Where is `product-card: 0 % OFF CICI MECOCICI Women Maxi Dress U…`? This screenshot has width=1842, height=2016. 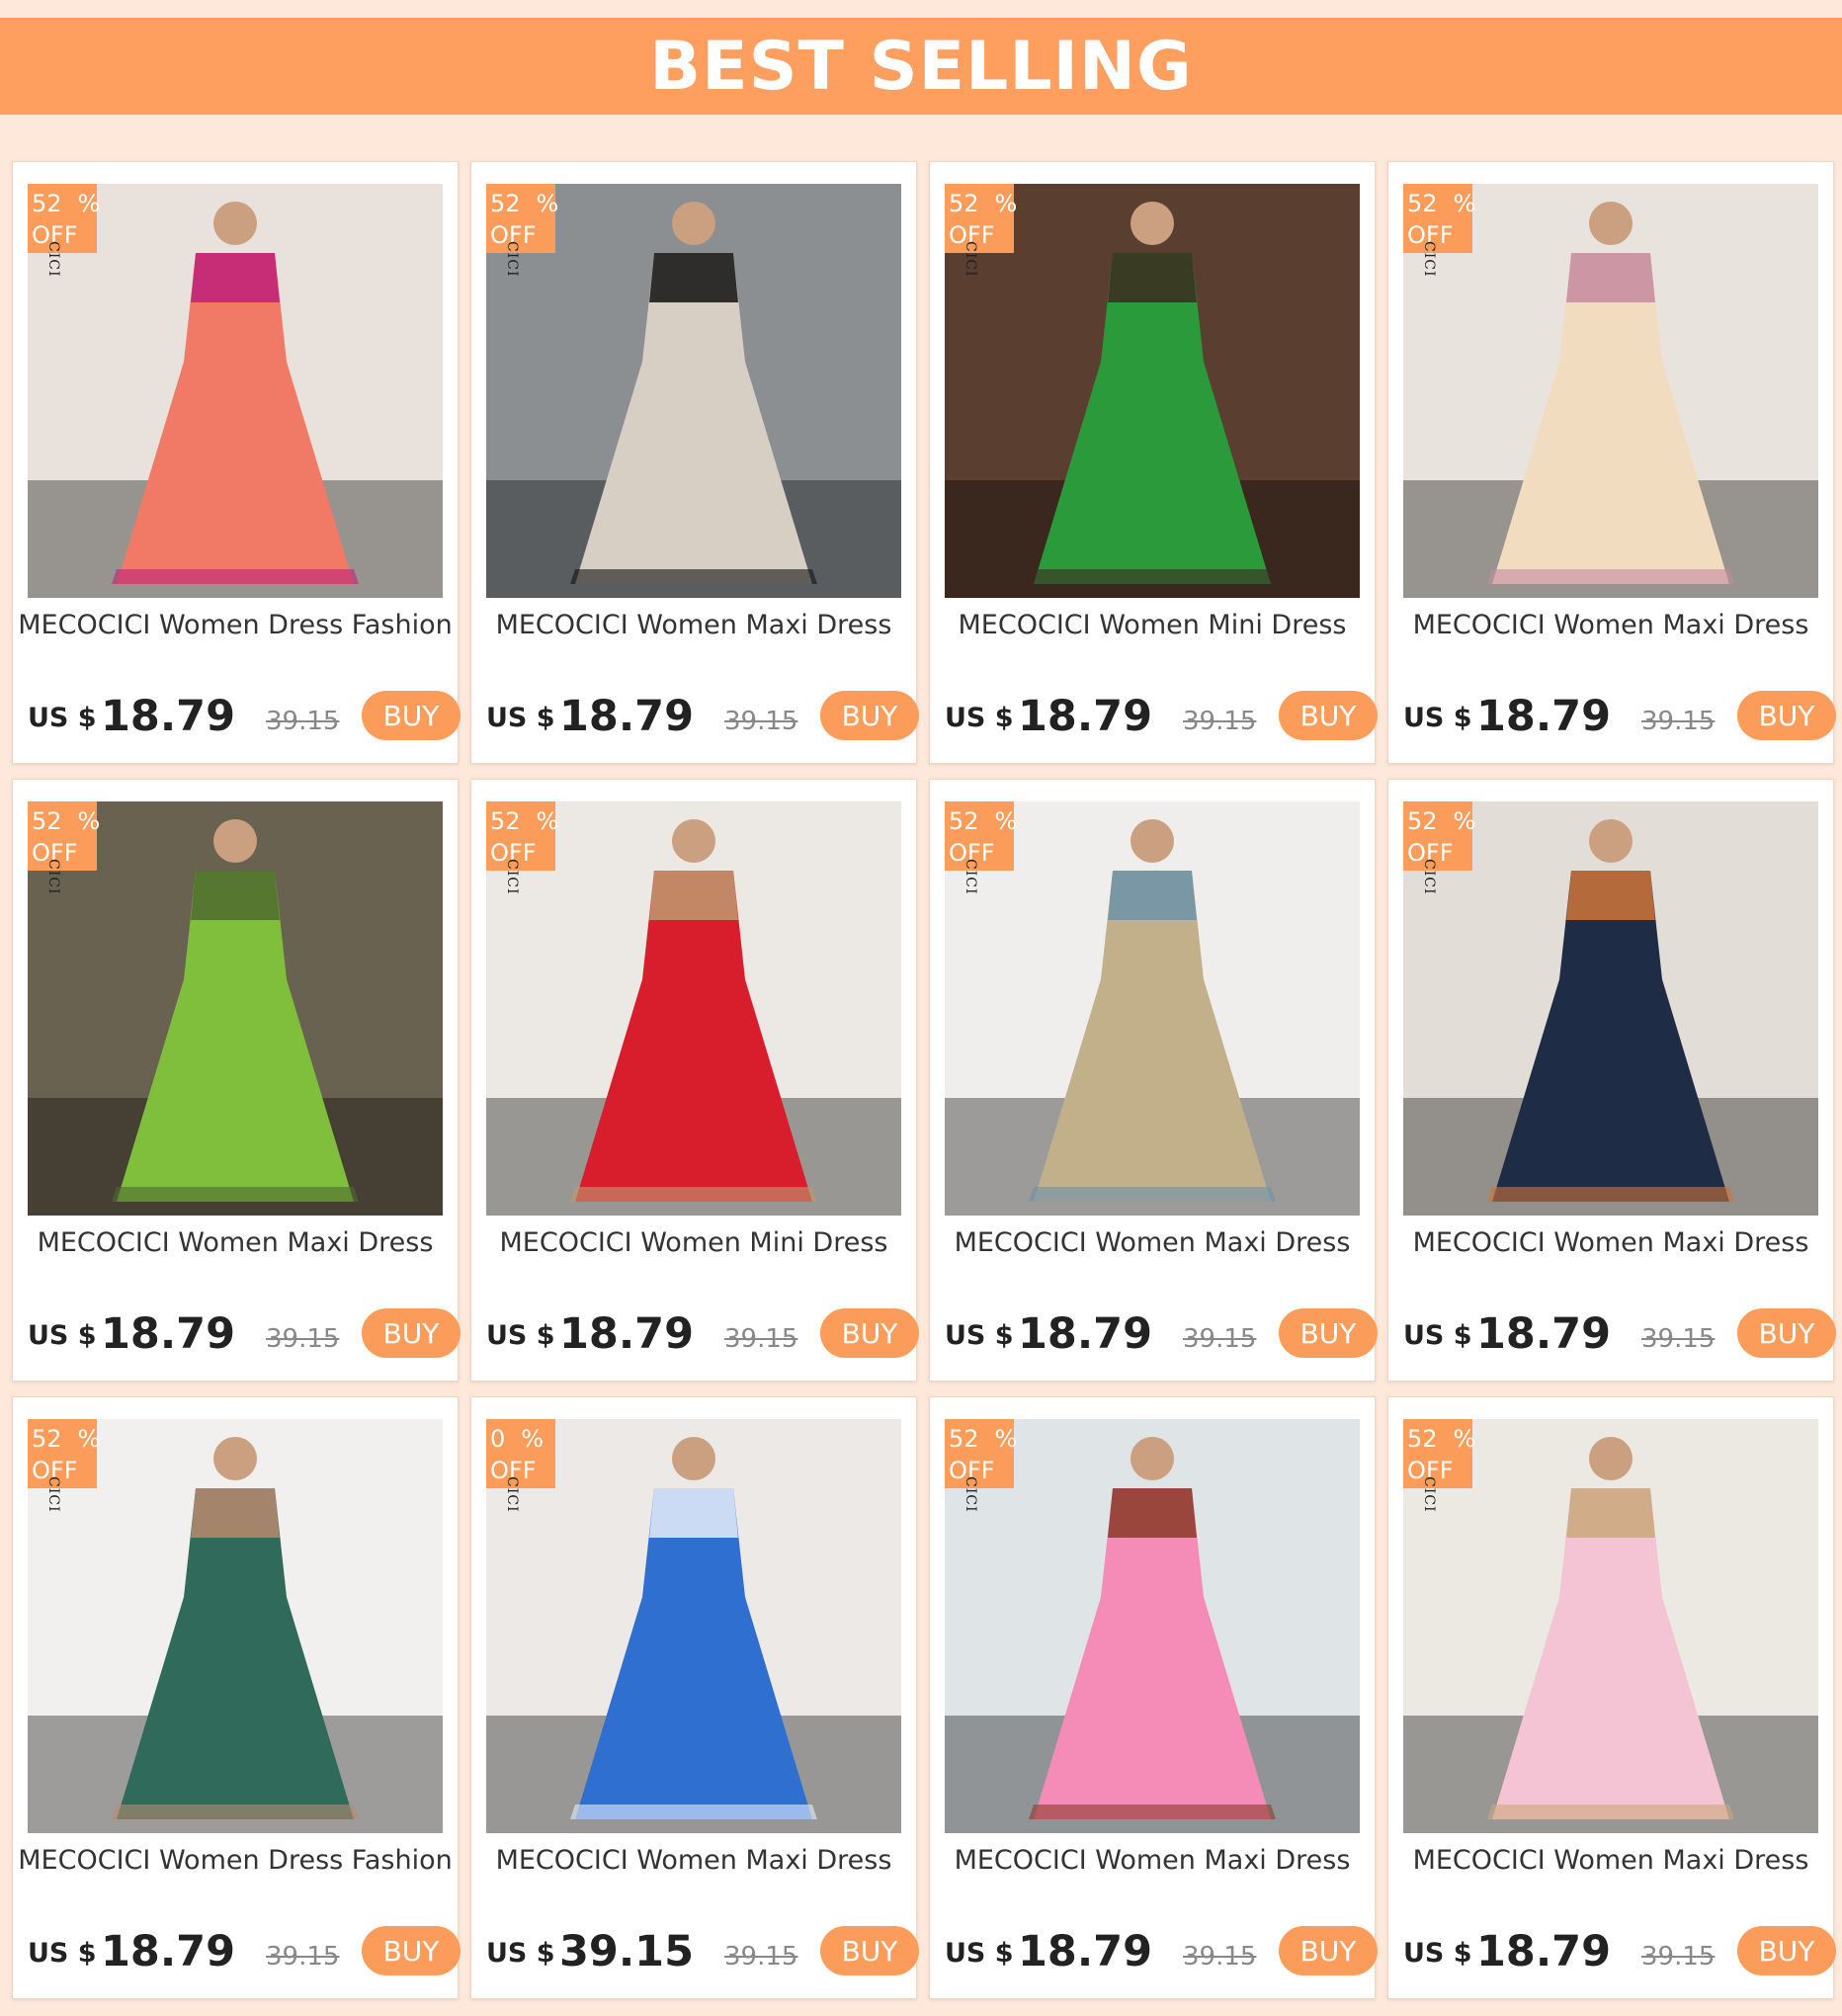
product-card: 0 % OFF CICI MECOCICI Women Maxi Dress U… is located at coordinates (694, 1697).